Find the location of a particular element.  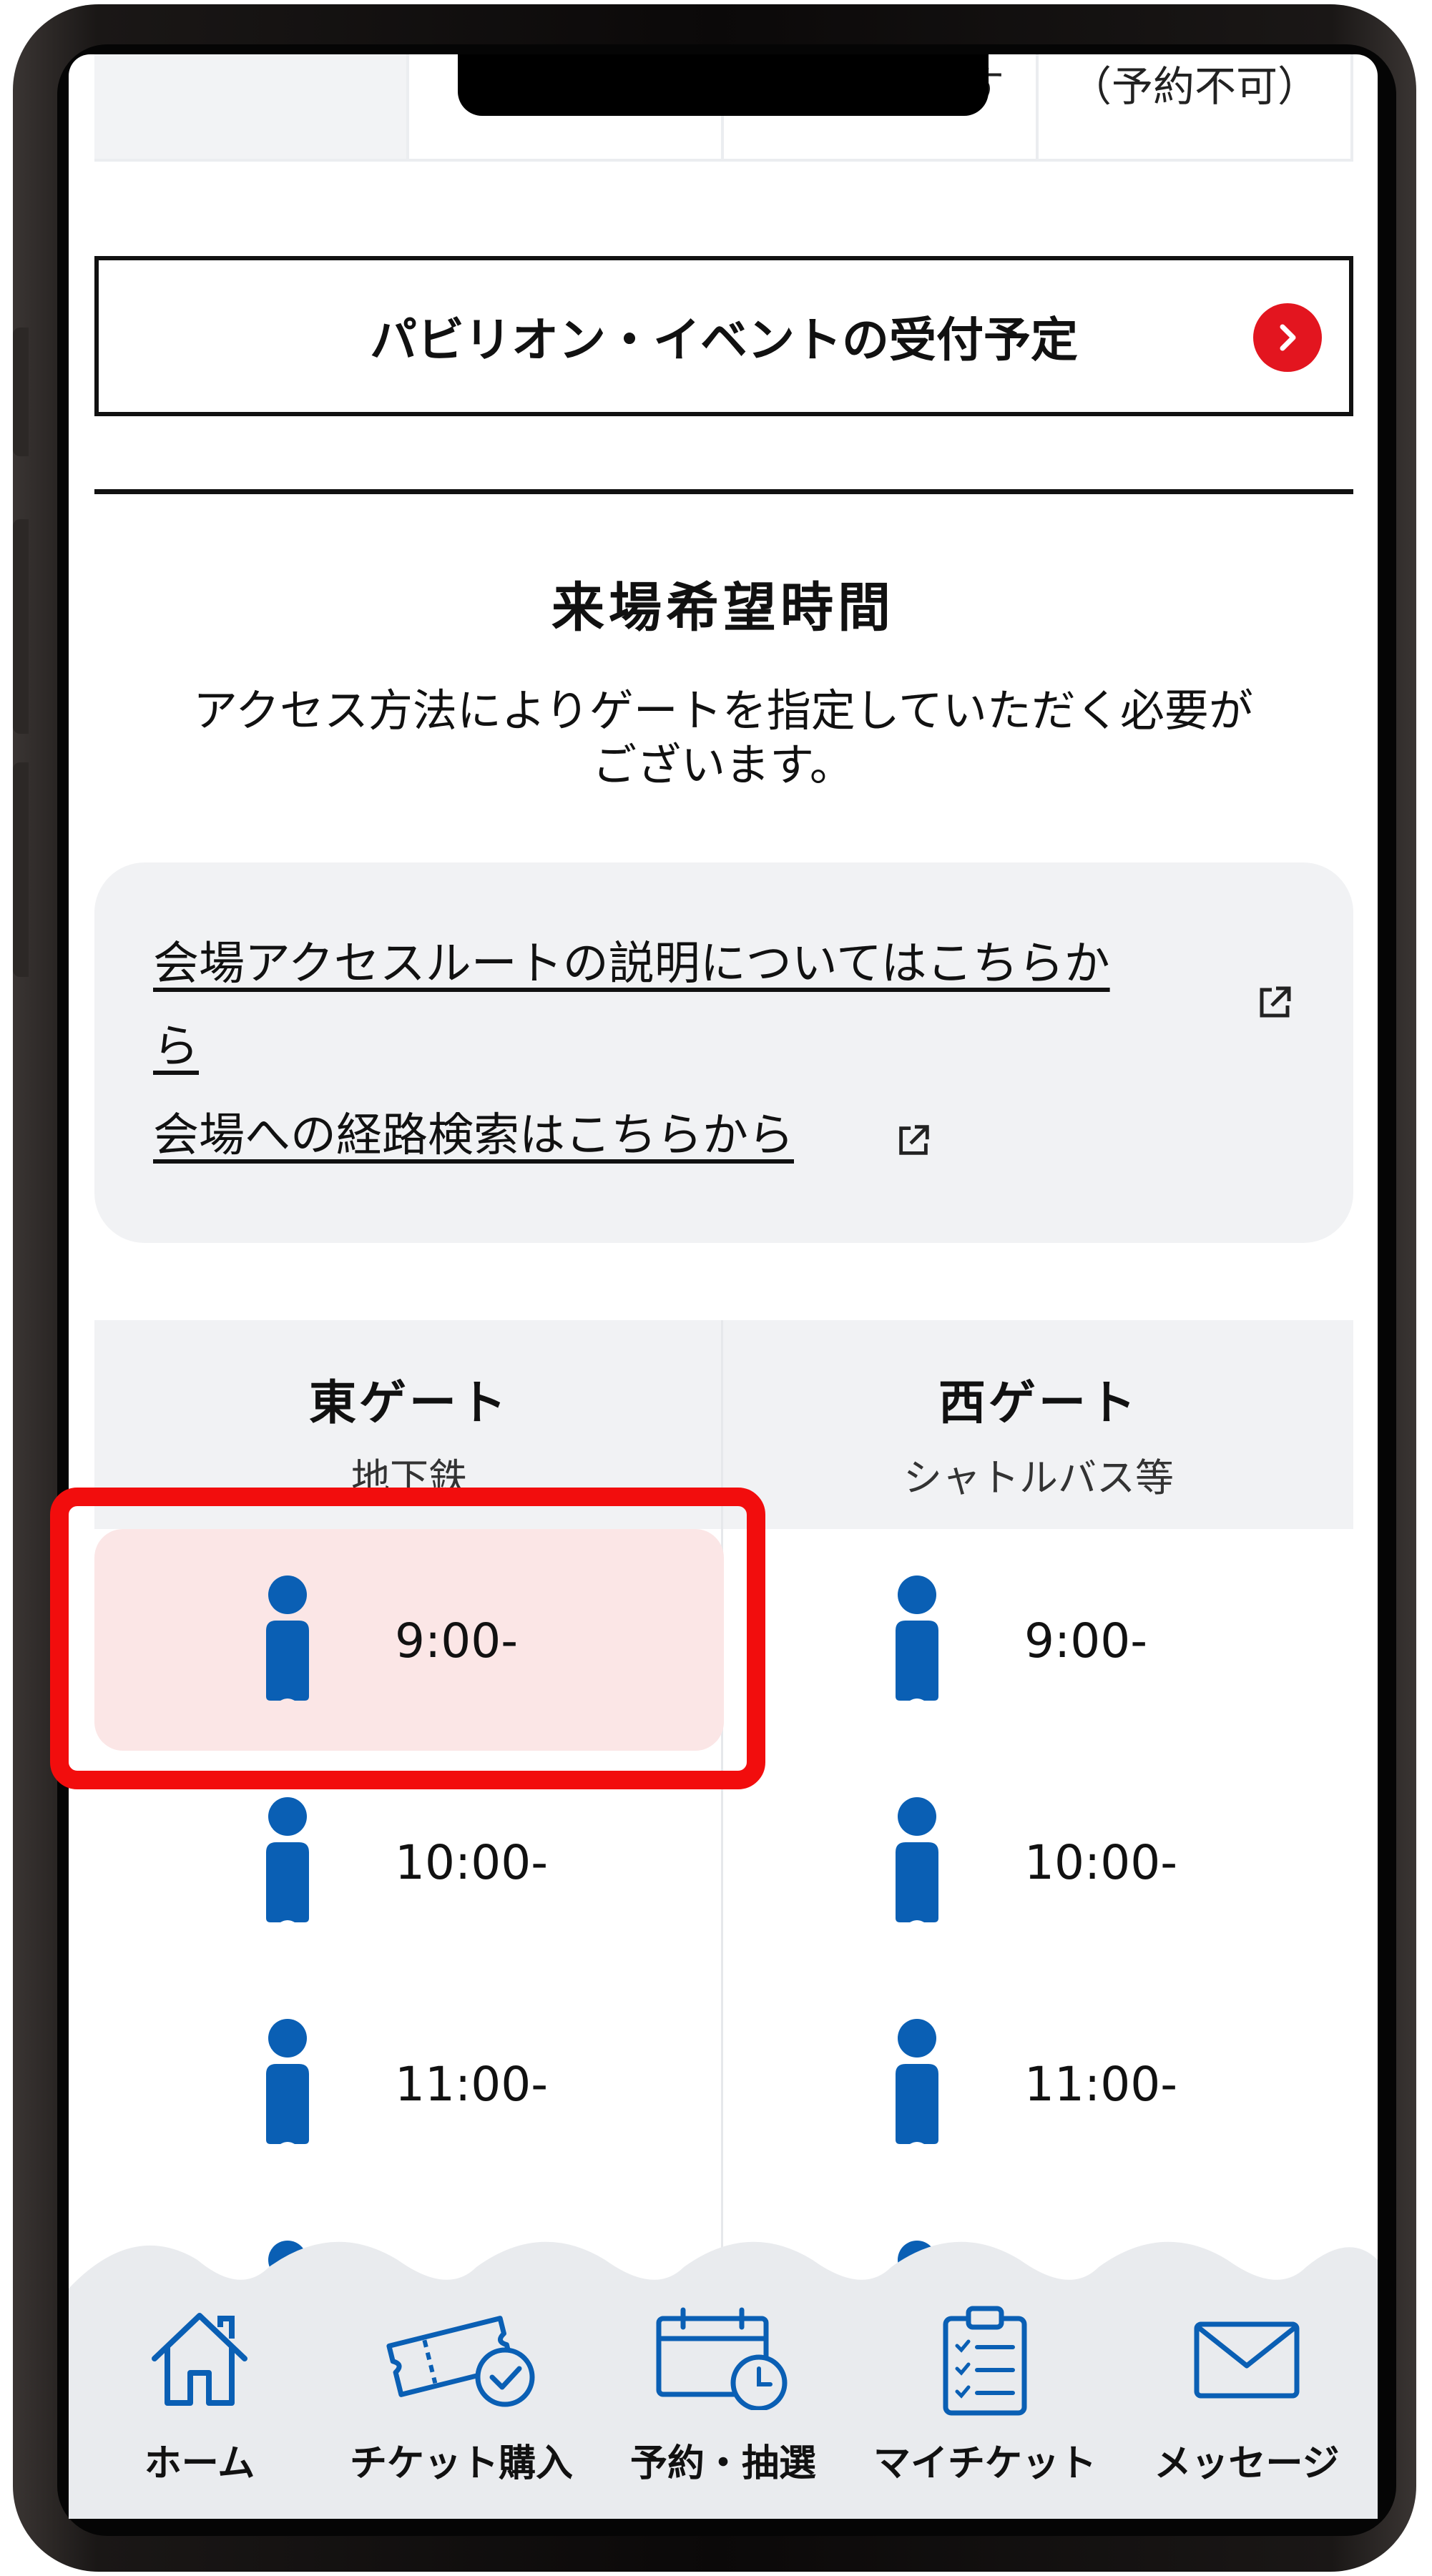

bottom-nav: ホーム チケット購入 予約・抽選 マイチケット メッセージ is located at coordinates (723, 2371).